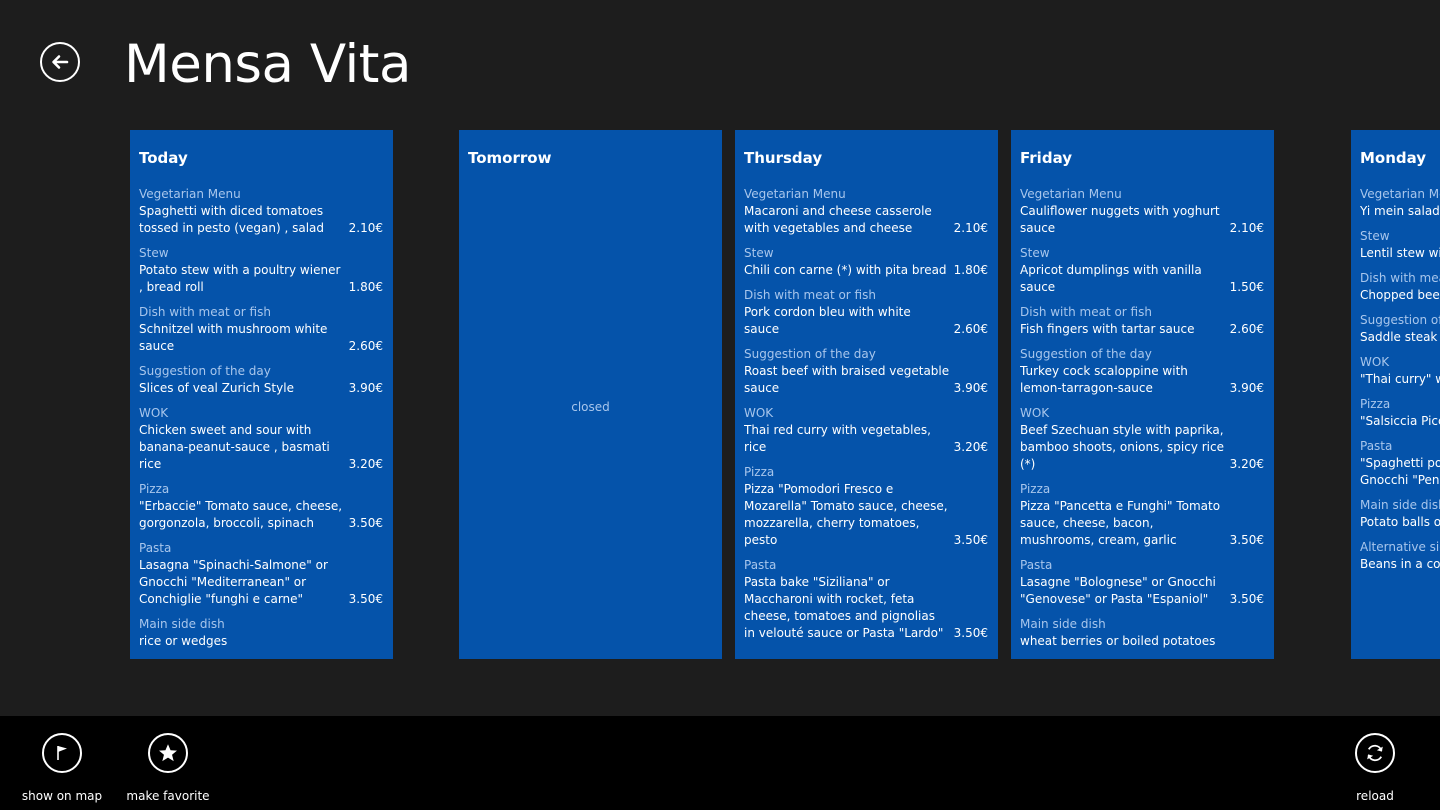  Describe the element at coordinates (1246, 388) in the screenshot. I see `dish-price: 3.90€` at that location.